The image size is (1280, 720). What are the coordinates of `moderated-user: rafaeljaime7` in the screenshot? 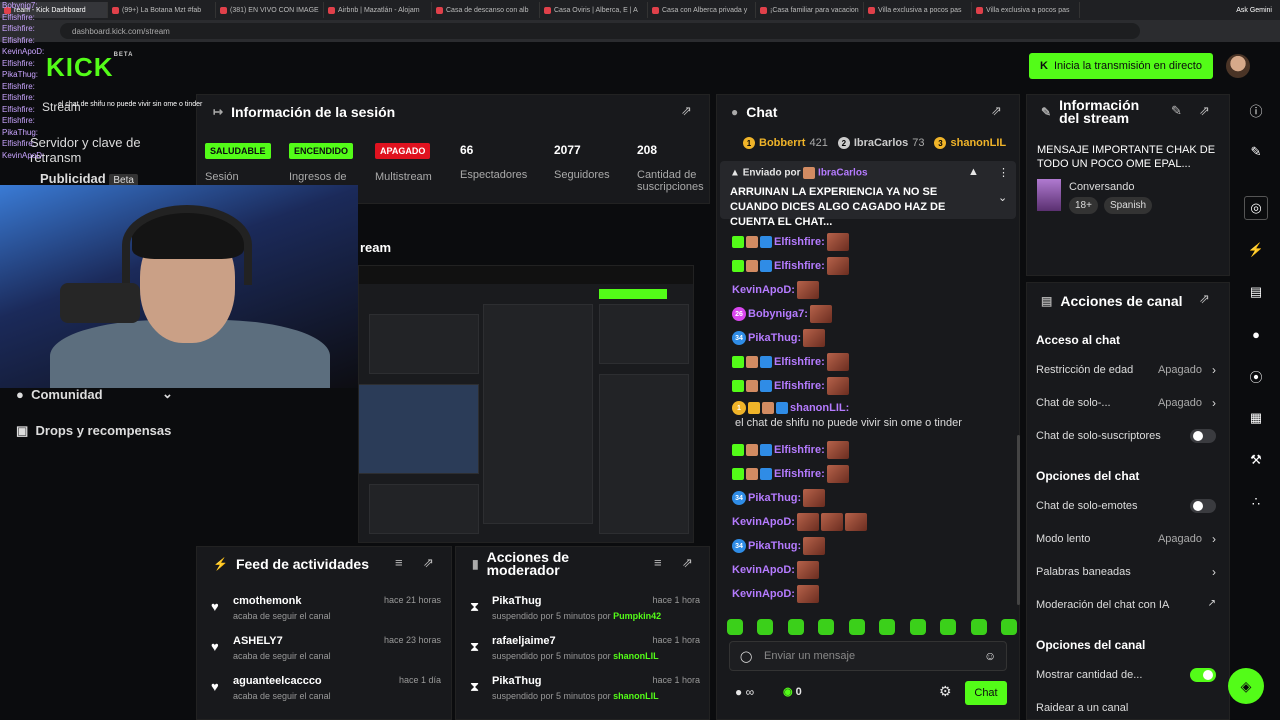 It's located at (524, 641).